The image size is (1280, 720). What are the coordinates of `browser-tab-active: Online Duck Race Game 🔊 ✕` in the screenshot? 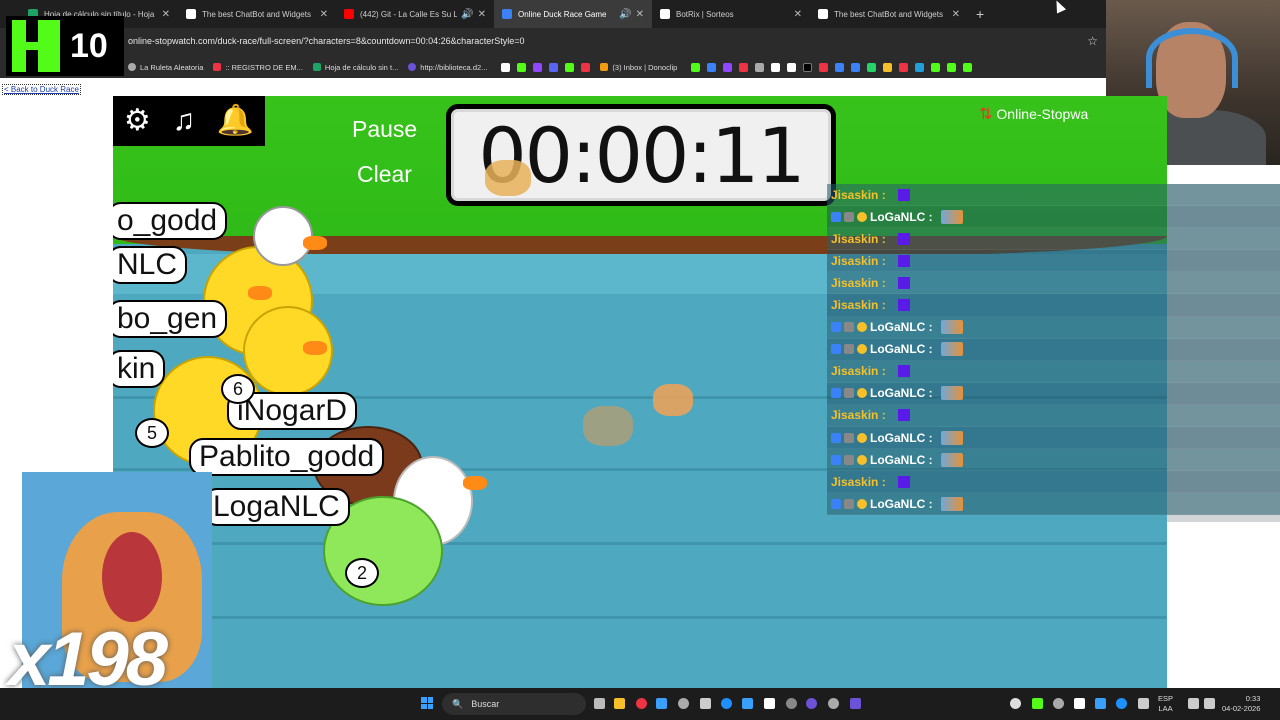 It's located at (573, 14).